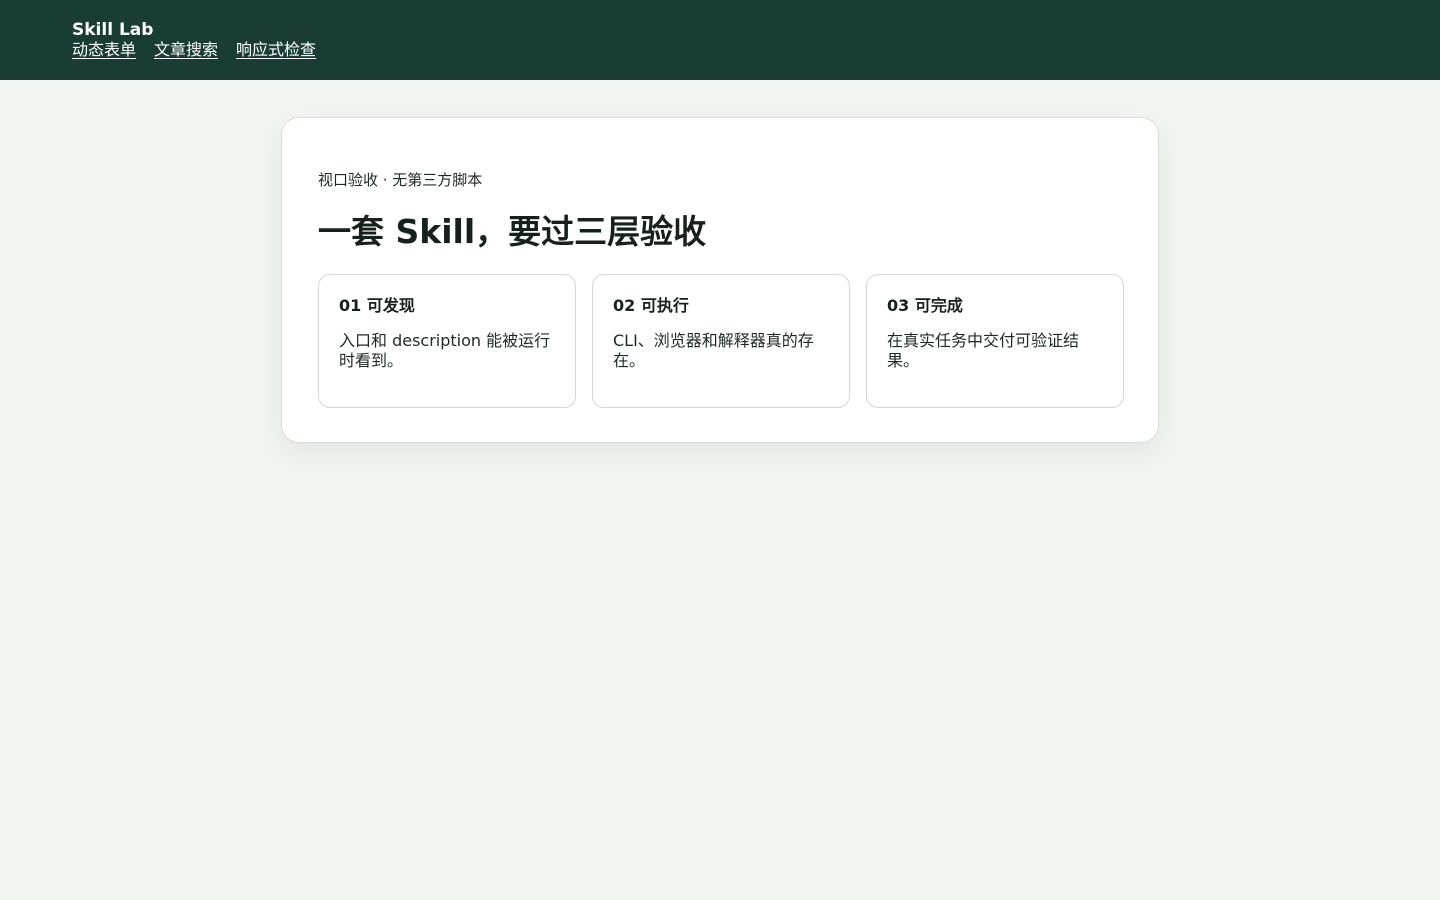 Image resolution: width=1440 pixels, height=900 pixels. I want to click on nav-link-dynamic-form: 动态表单, so click(104, 50).